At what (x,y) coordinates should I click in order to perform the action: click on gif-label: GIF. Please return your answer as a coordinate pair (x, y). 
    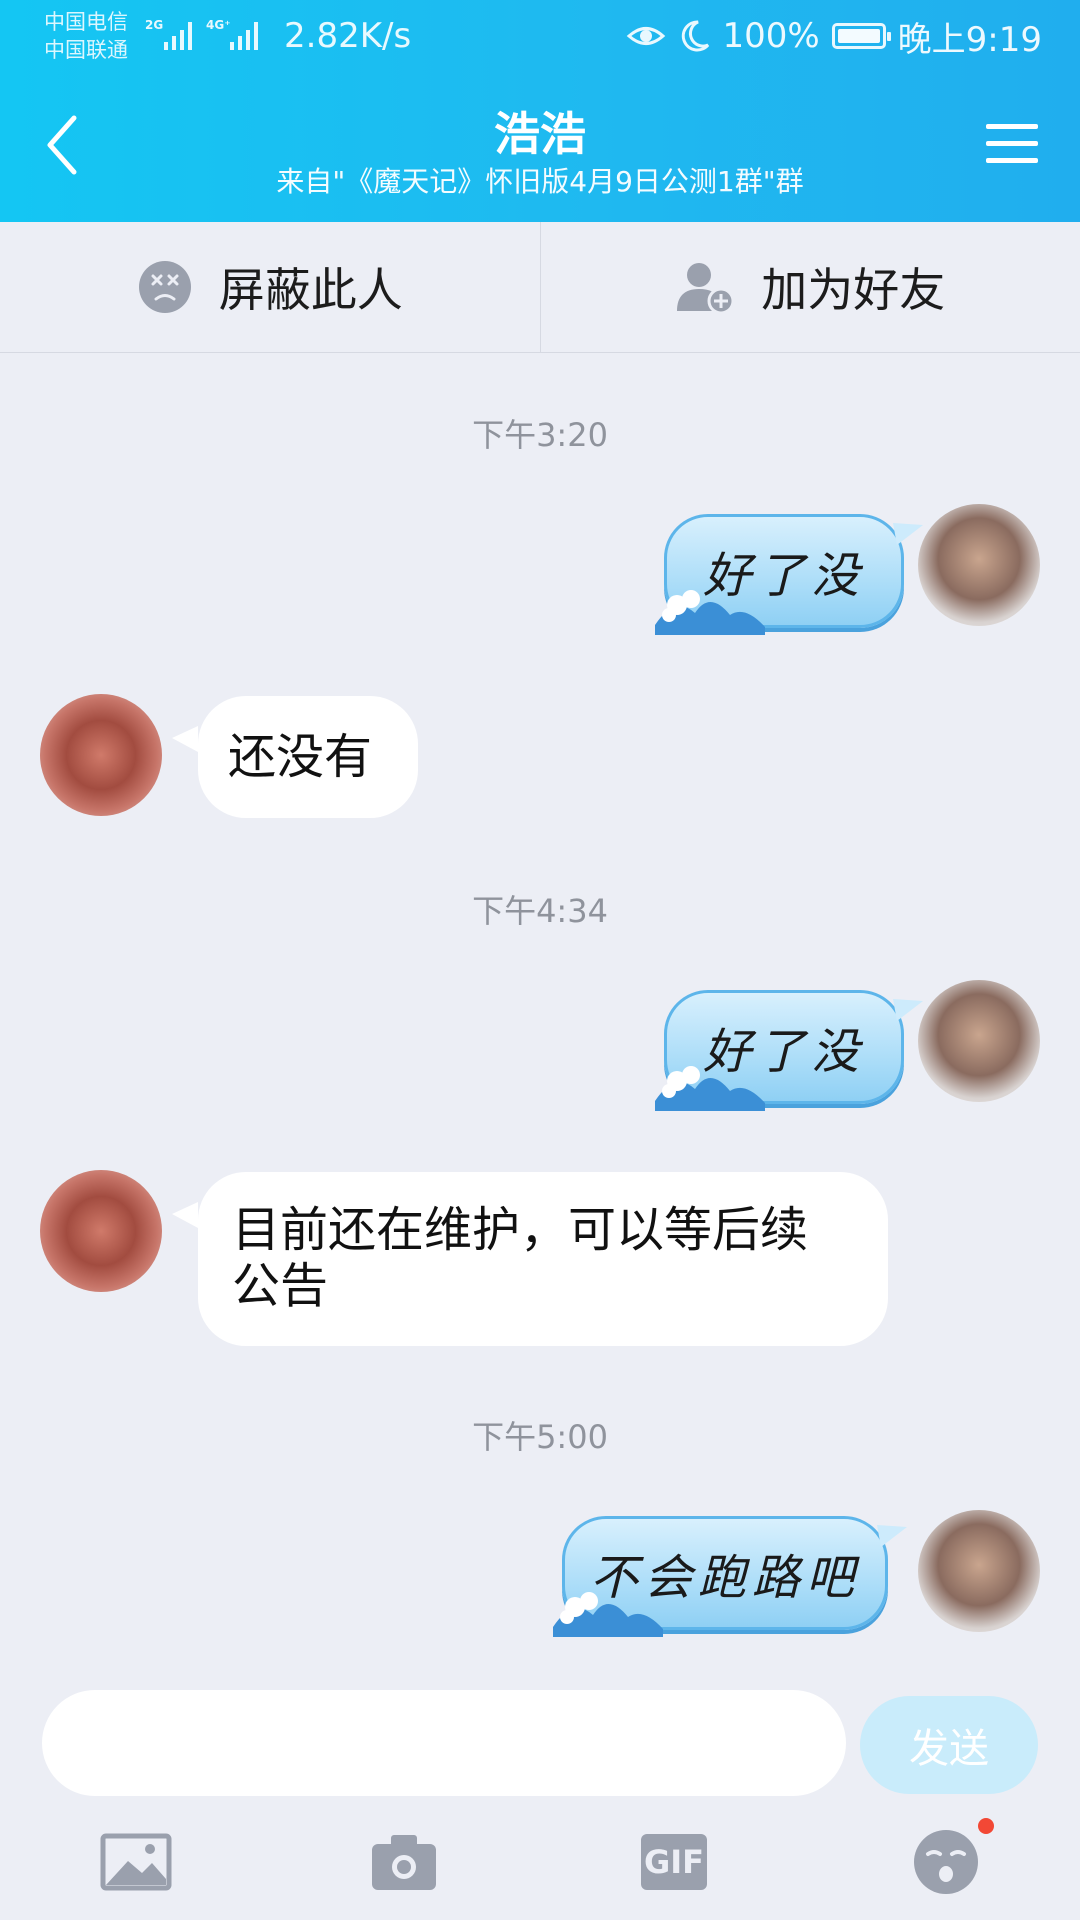
    Looking at the image, I should click on (674, 1862).